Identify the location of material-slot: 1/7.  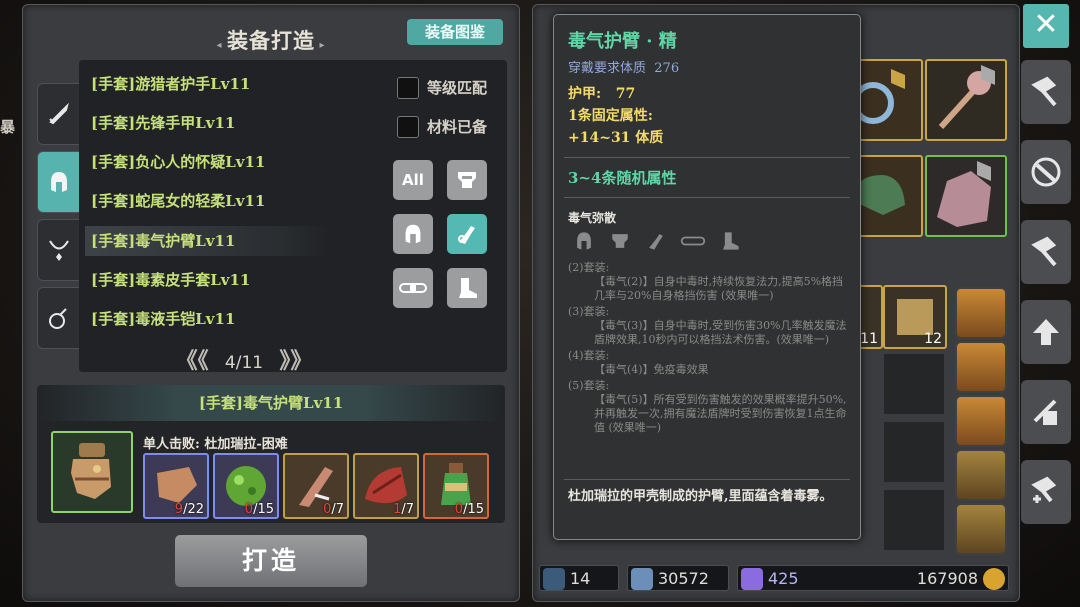
(386, 486).